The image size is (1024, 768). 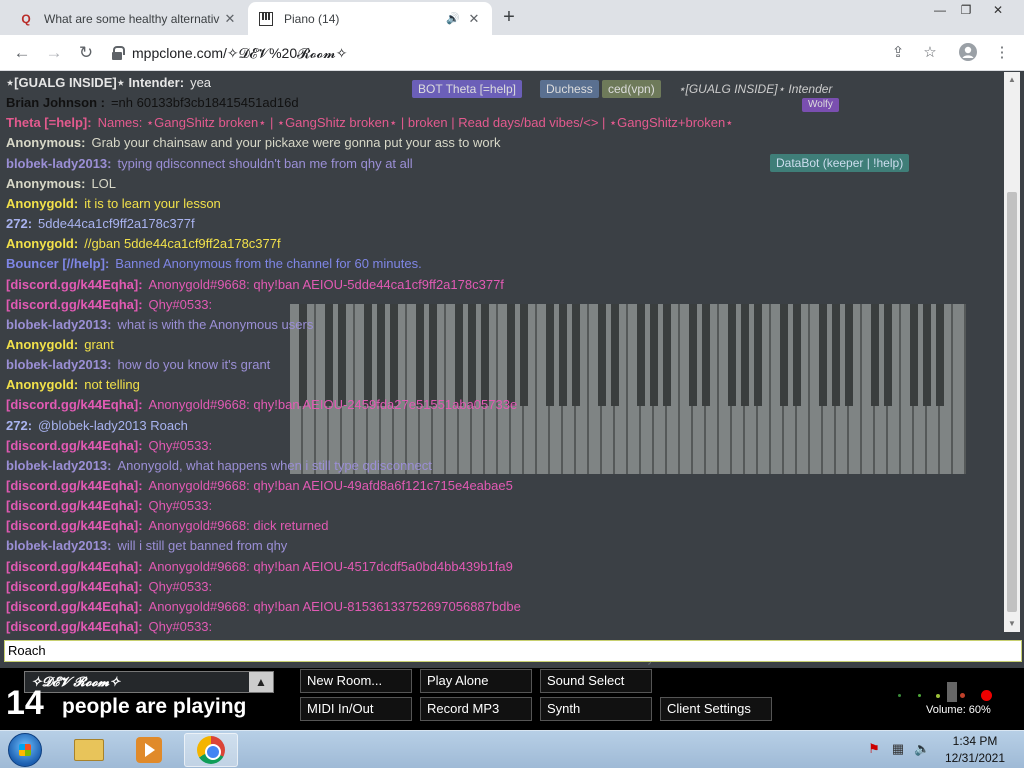 I want to click on tab-piano: Piano (14) 🔊 ✕, so click(x=370, y=18).